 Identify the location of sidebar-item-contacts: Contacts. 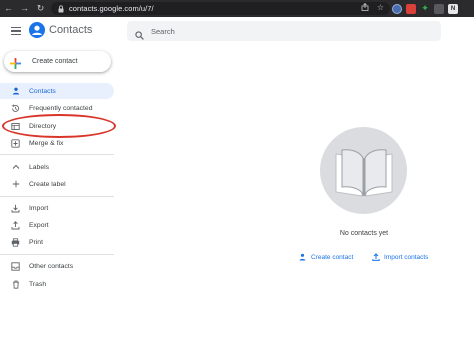
(57, 91).